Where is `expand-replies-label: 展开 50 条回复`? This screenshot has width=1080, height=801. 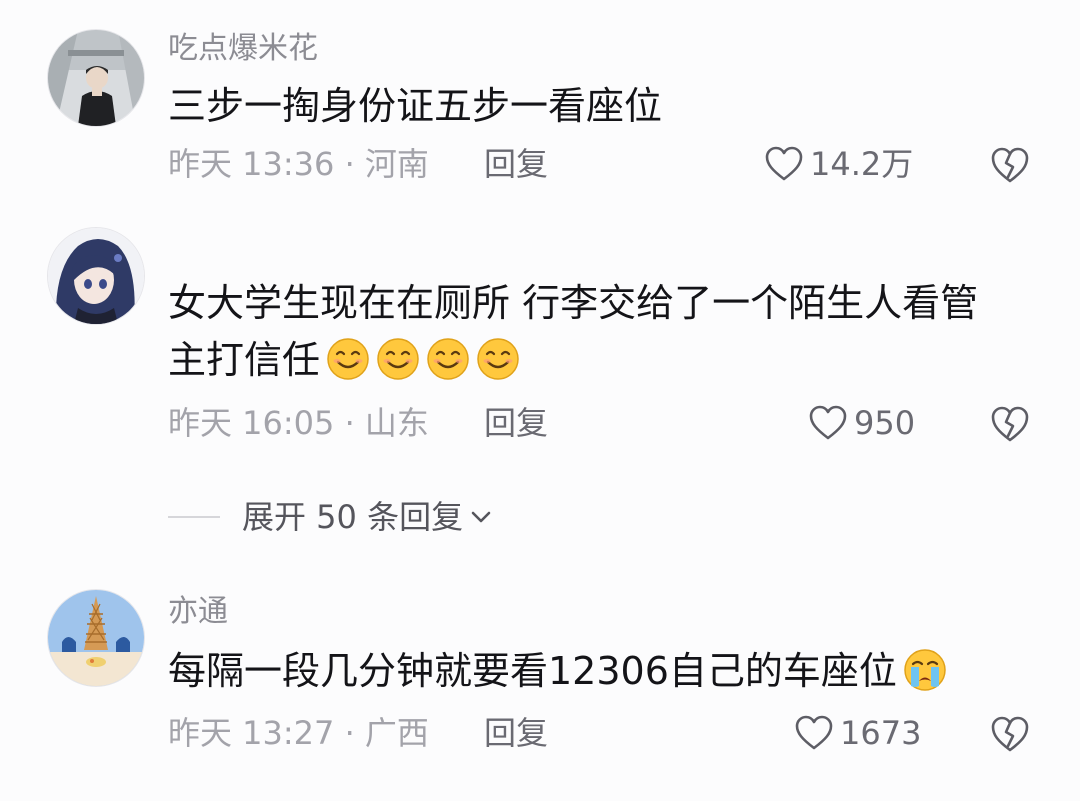
expand-replies-label: 展开 50 条回复 is located at coordinates (353, 517).